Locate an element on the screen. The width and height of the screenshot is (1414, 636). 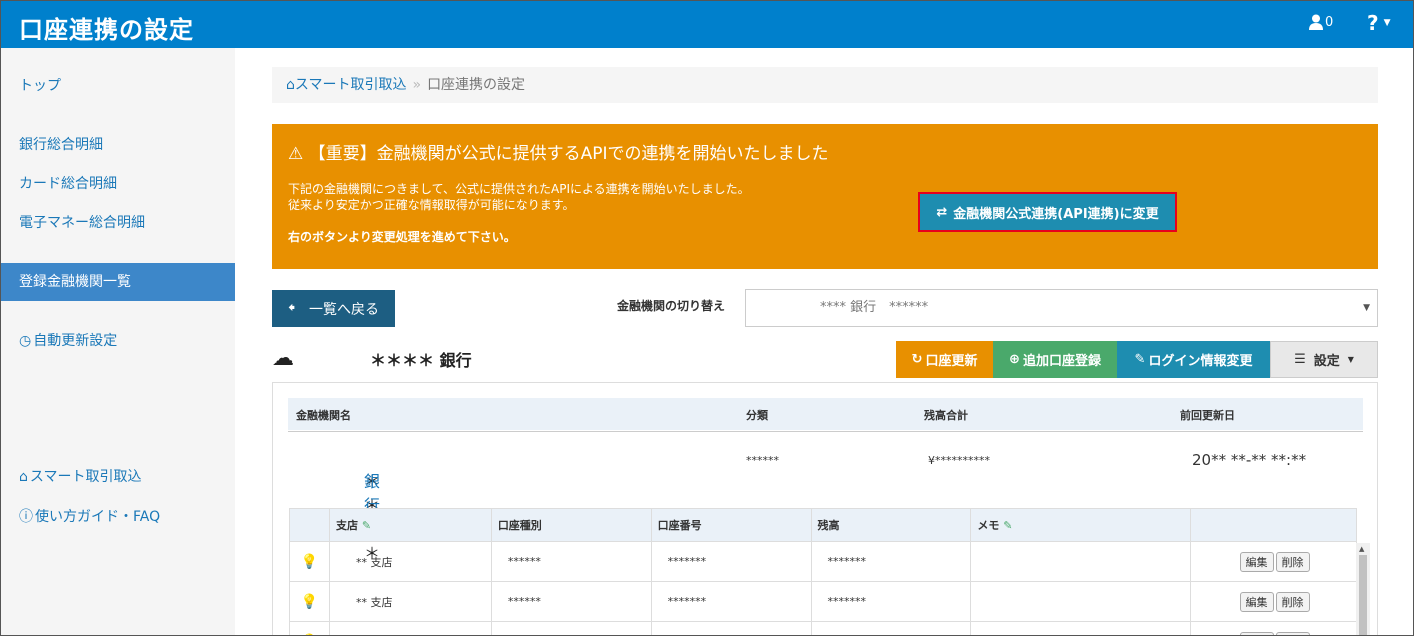
notice-line: 下記の金融機関につきまして、公式に提供されたAPIによる連携を開始いたしました。 is located at coordinates (519, 189).